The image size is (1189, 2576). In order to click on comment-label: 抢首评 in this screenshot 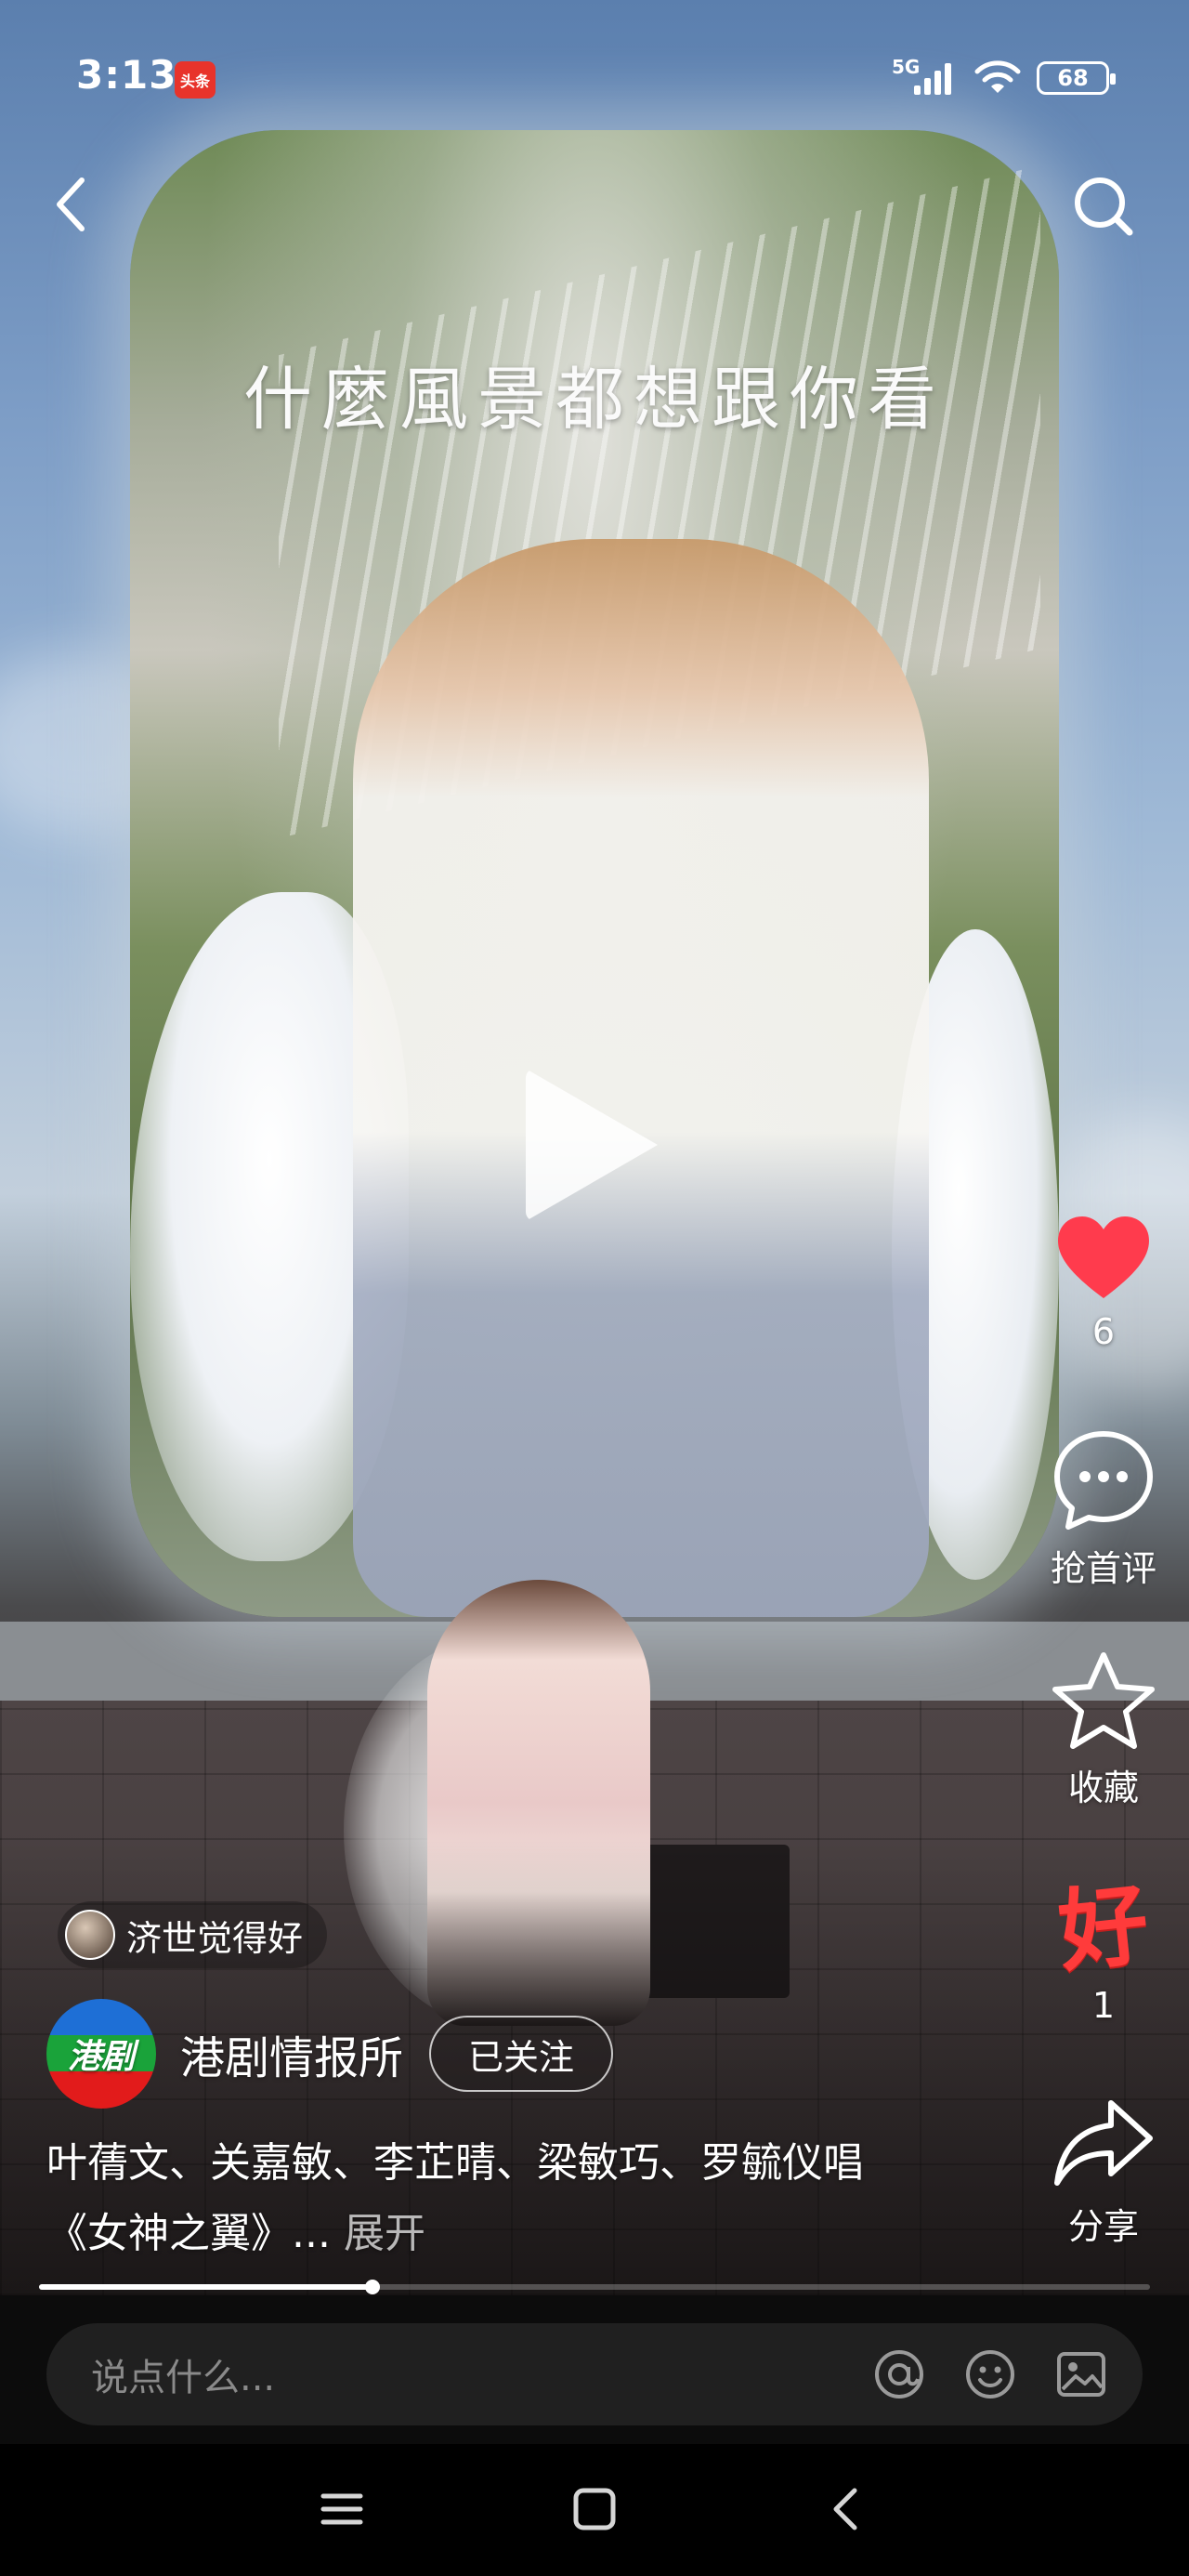, I will do `click(1103, 1568)`.